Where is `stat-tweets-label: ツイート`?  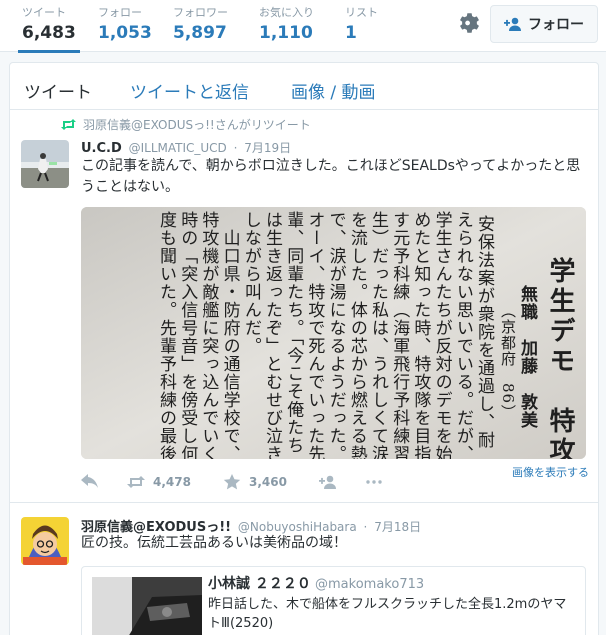
stat-tweets-label: ツイート is located at coordinates (44, 12).